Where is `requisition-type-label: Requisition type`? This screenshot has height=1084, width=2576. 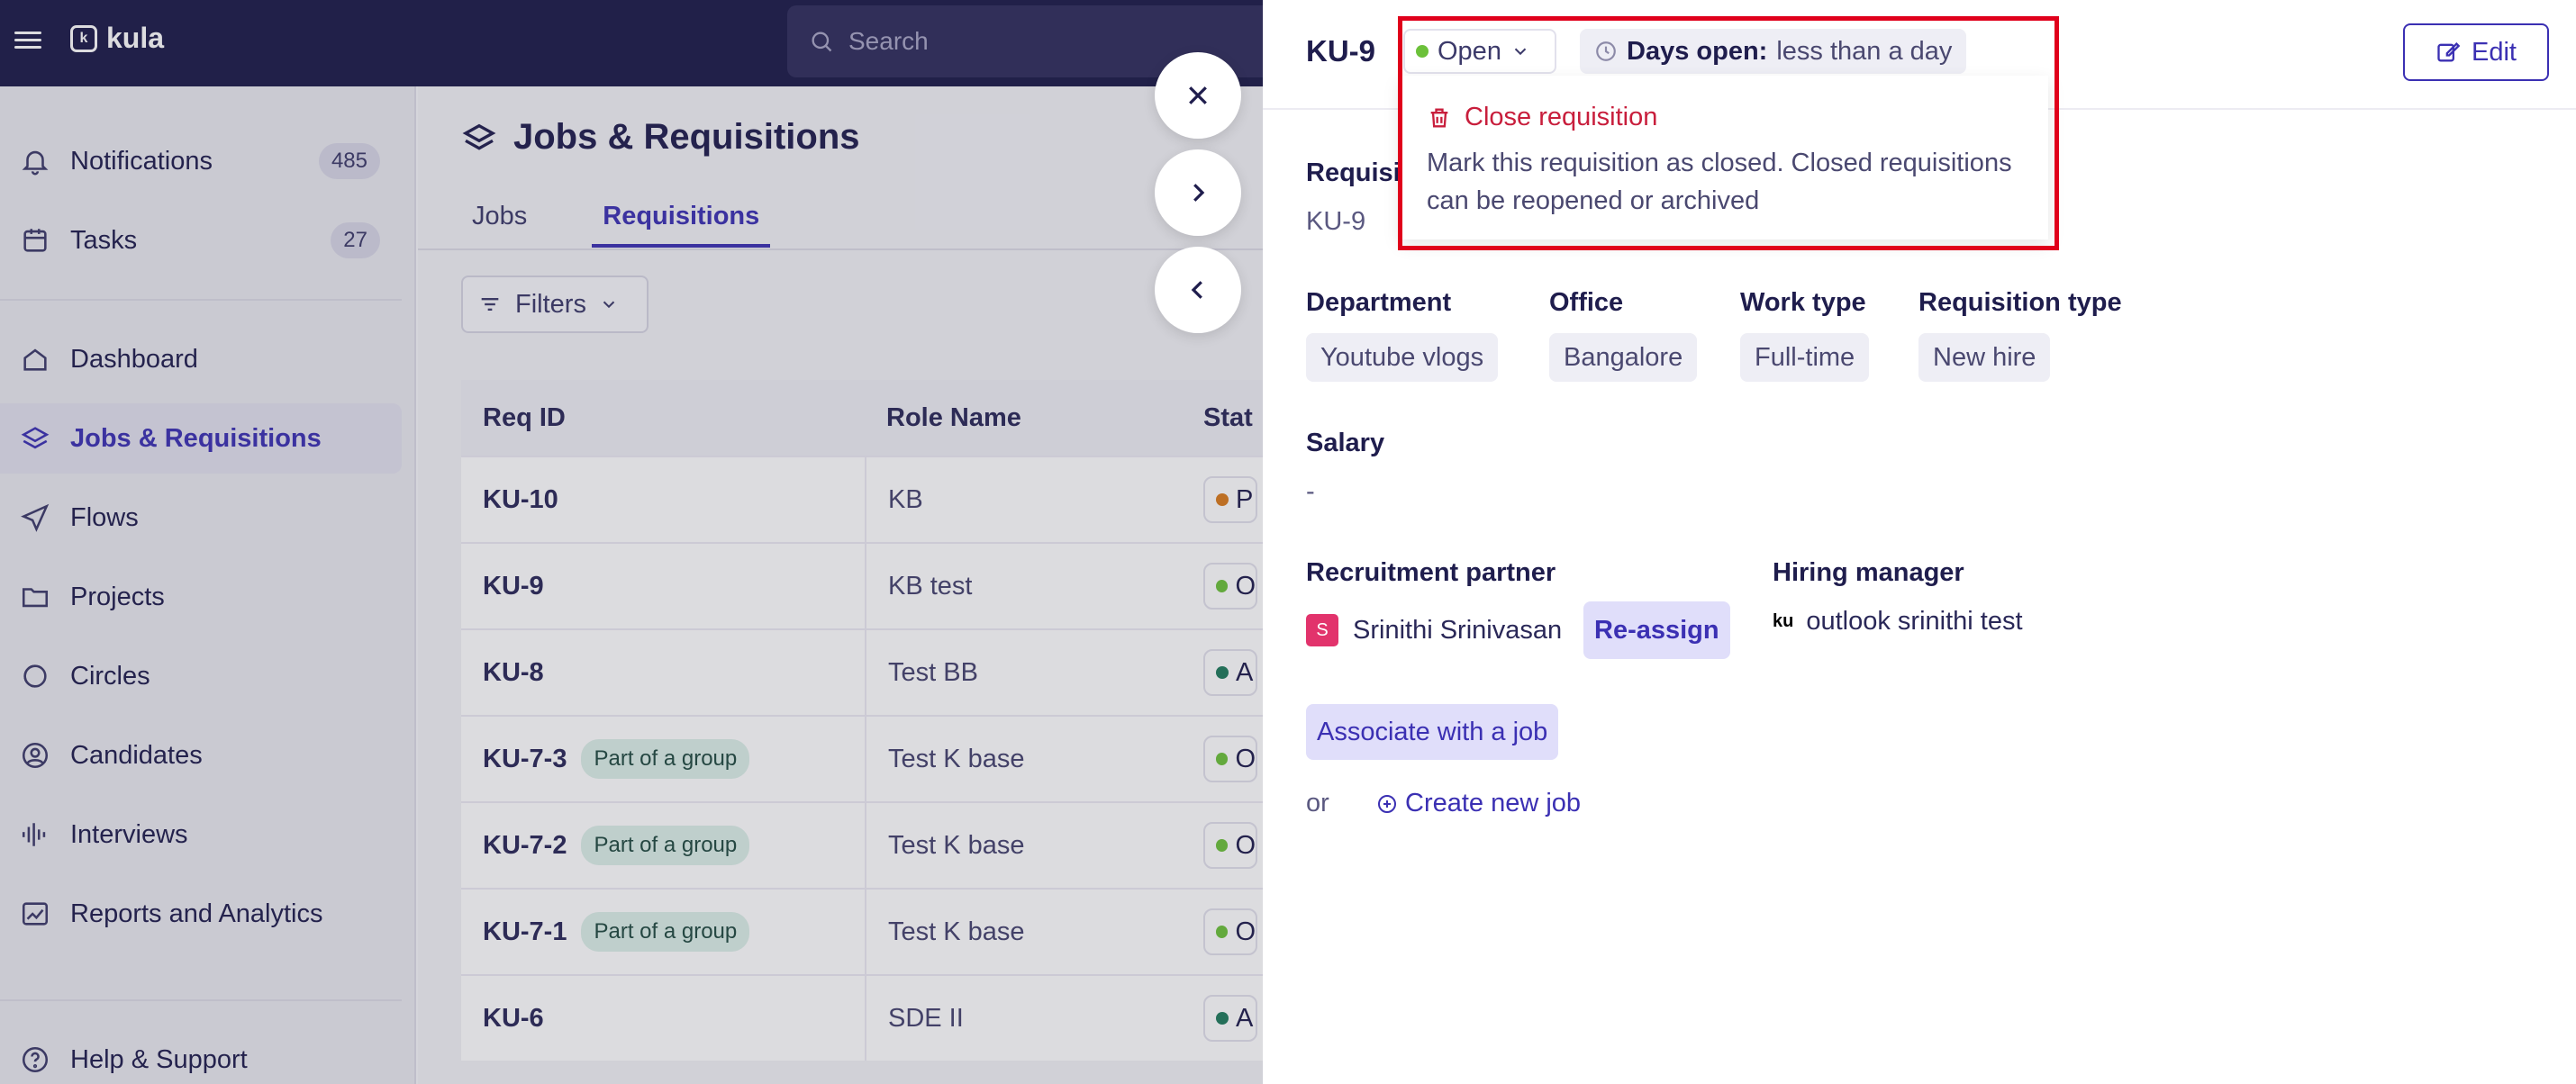
requisition-type-label: Requisition type is located at coordinates (2020, 302).